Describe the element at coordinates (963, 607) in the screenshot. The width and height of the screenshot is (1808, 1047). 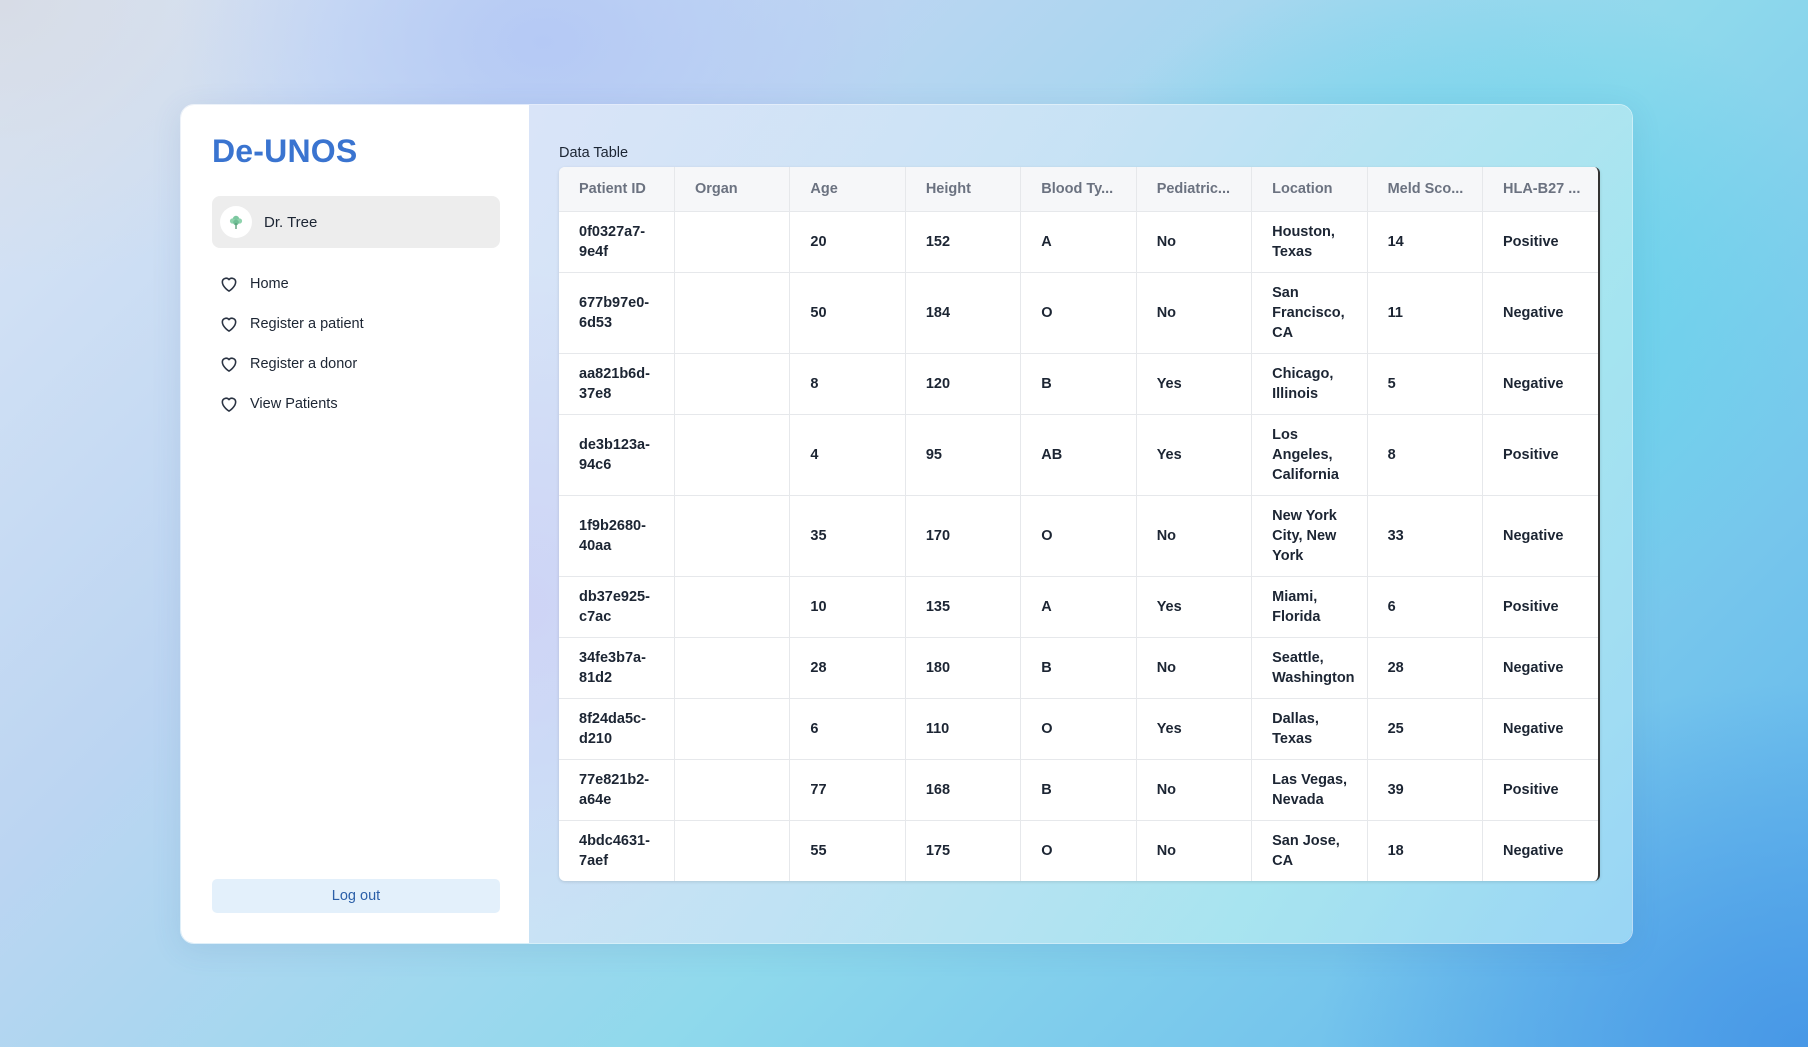
I see `table-cell: 135` at that location.